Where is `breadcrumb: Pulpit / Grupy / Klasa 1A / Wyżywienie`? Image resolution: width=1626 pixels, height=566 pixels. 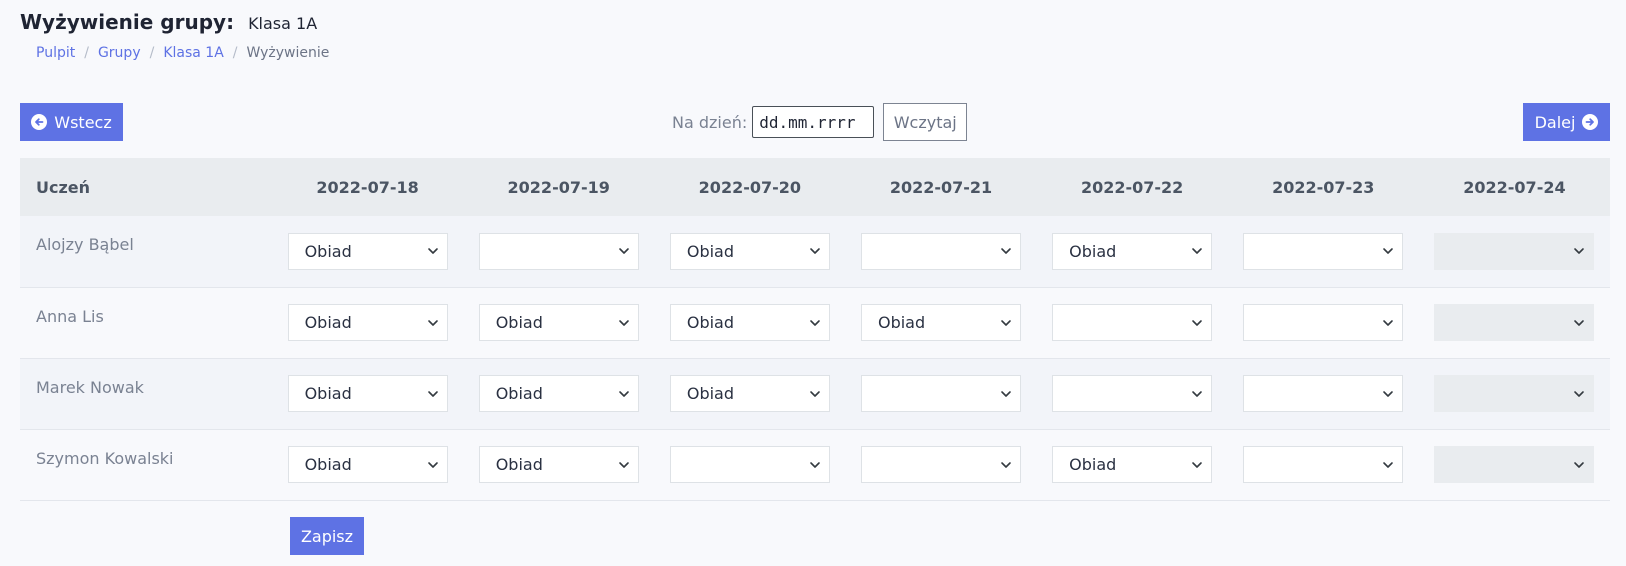
breadcrumb: Pulpit / Grupy / Klasa 1A / Wyżywienie is located at coordinates (174, 53).